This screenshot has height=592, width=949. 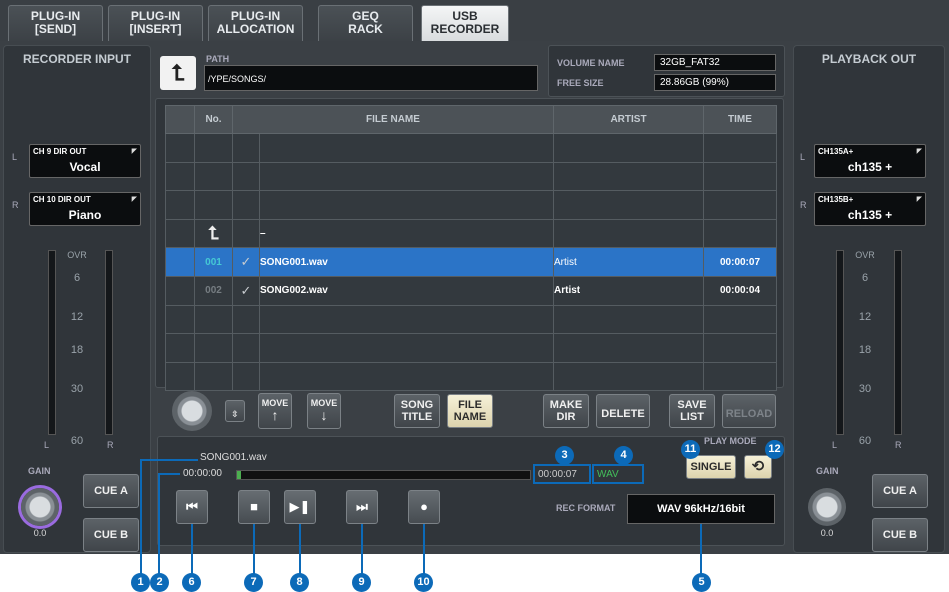 What do you see at coordinates (192, 411) in the screenshot?
I see `scroll-knob` at bounding box center [192, 411].